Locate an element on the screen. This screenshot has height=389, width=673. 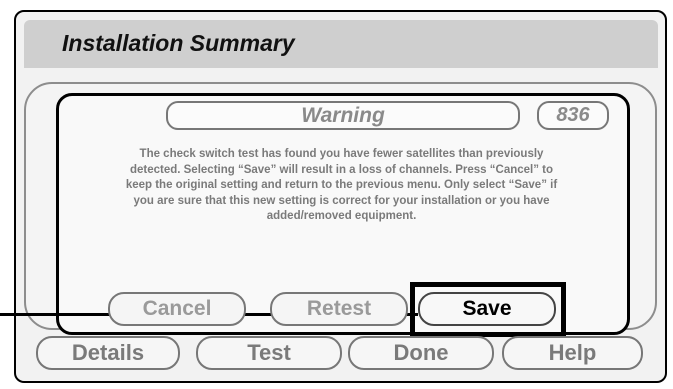
warning-title-box: Warning is located at coordinates (343, 115).